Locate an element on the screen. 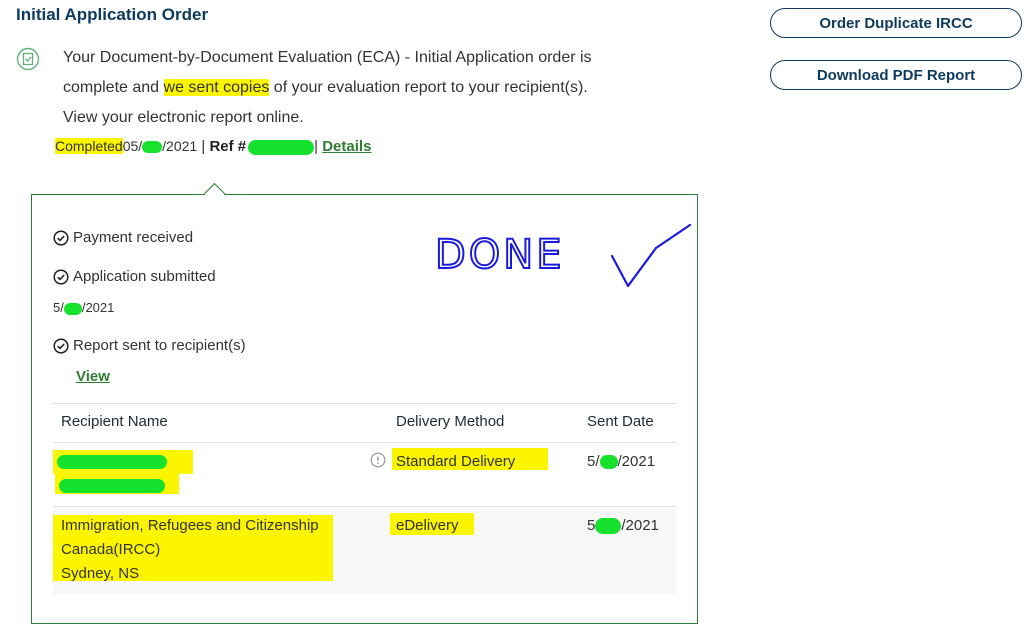 The height and width of the screenshot is (624, 1028). step-label: Report sent to recipient(s) is located at coordinates (159, 345).